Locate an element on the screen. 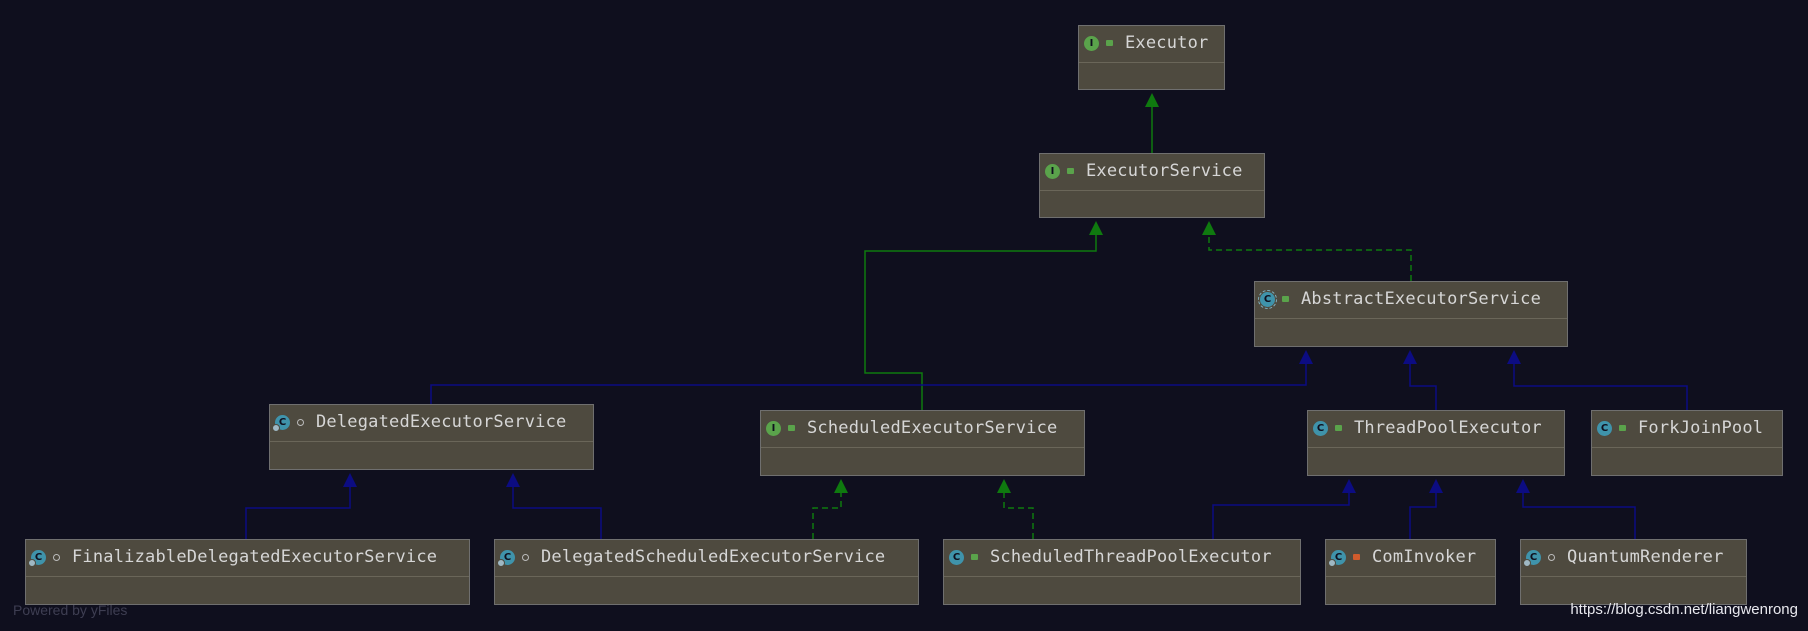 Image resolution: width=1808 pixels, height=631 pixels. edge-scheduled-thread-pool-executor-to-thread-pool-executor is located at coordinates (1284, 509).